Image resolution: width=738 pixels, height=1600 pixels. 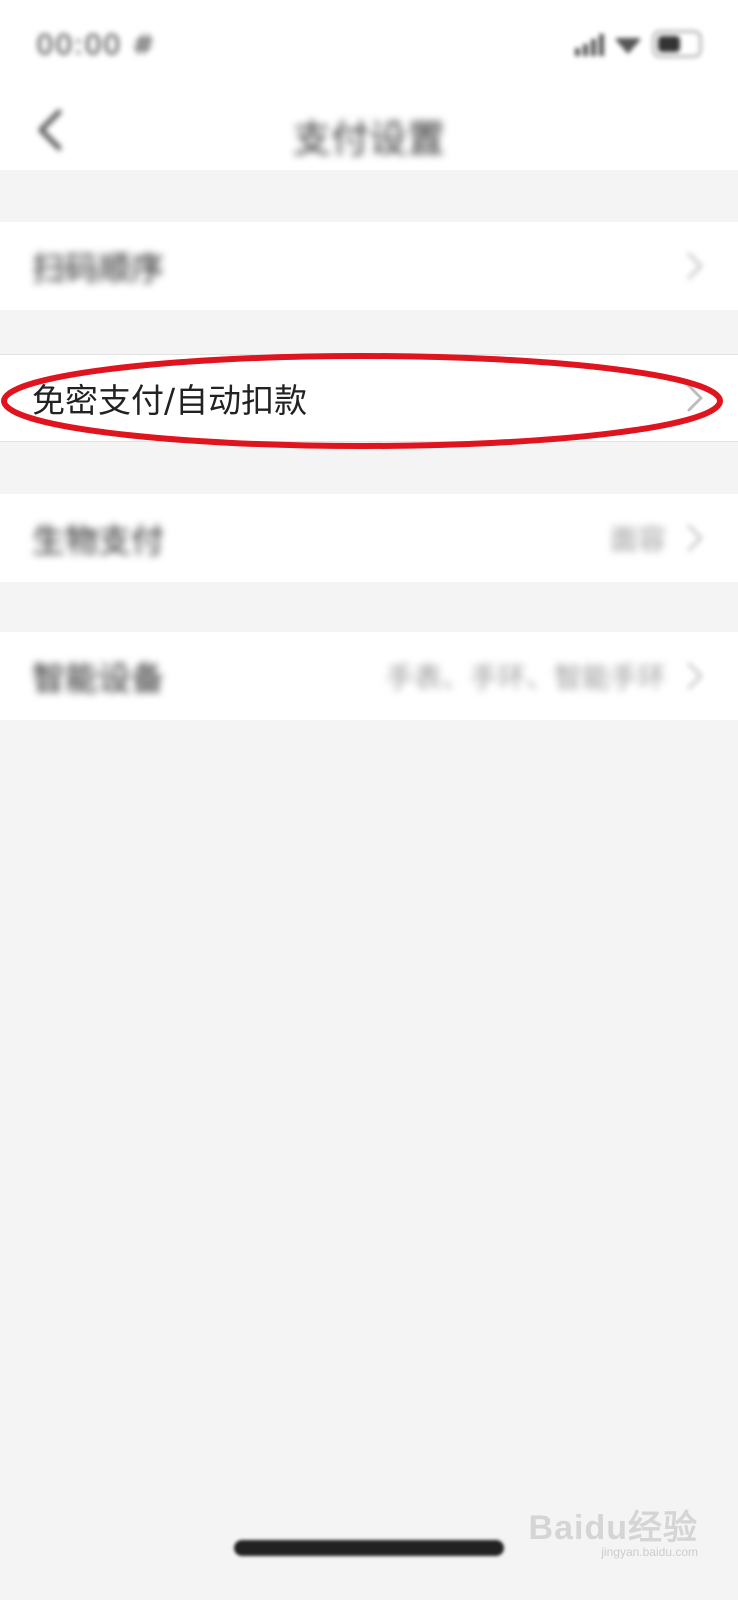 What do you see at coordinates (637, 539) in the screenshot?
I see `row-value: 面容` at bounding box center [637, 539].